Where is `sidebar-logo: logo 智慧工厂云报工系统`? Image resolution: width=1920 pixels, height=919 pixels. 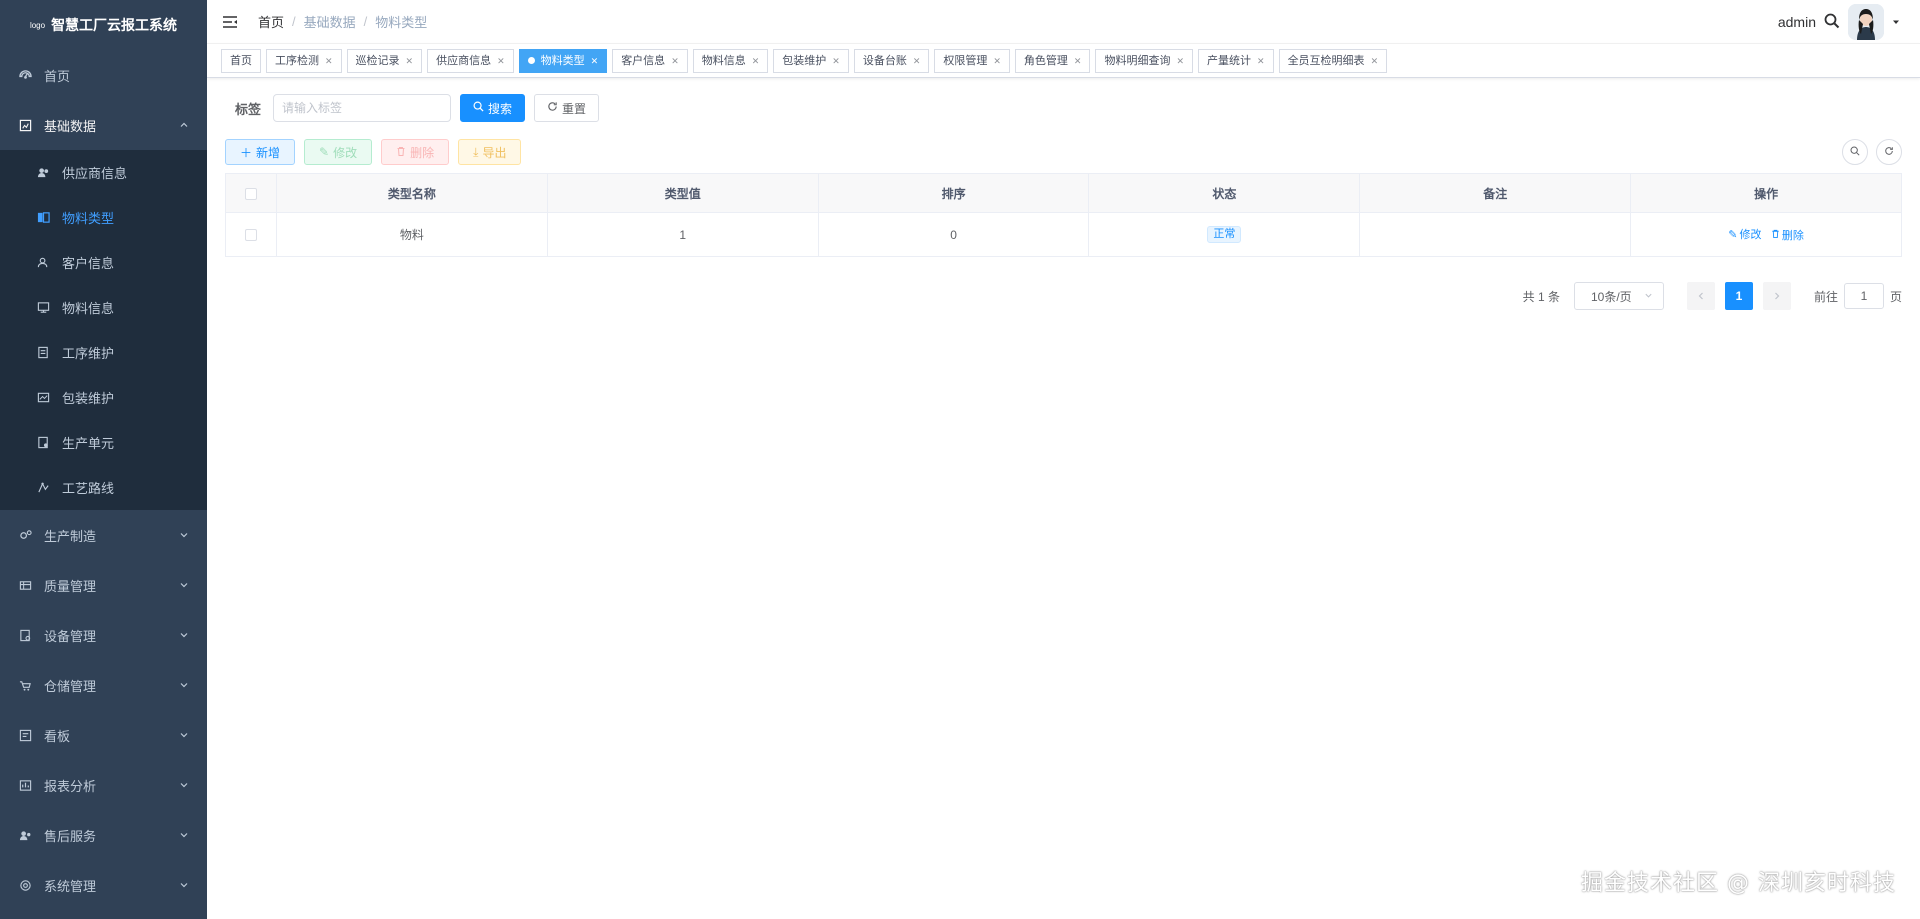
sidebar-logo: logo 智慧工厂云报工系统 is located at coordinates (103, 25).